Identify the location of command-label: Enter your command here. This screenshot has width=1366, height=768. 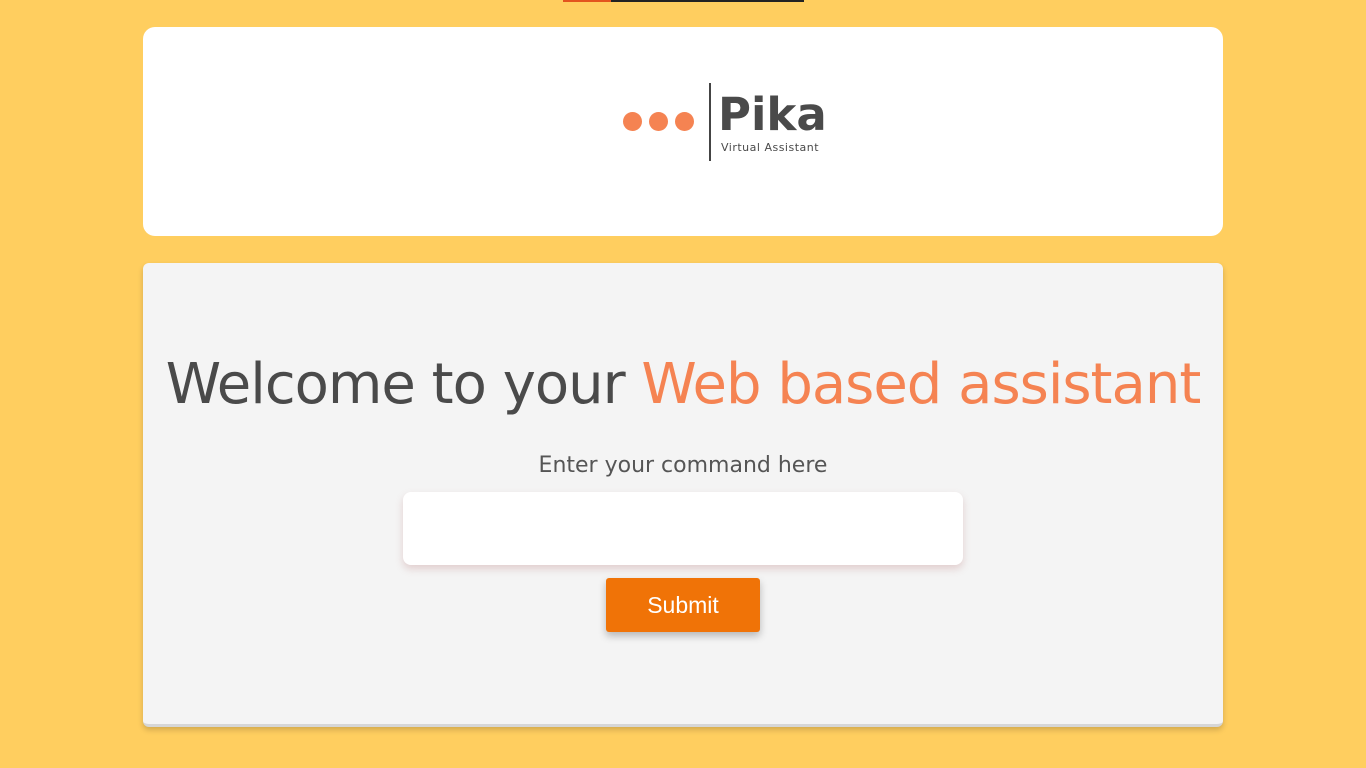
(683, 465).